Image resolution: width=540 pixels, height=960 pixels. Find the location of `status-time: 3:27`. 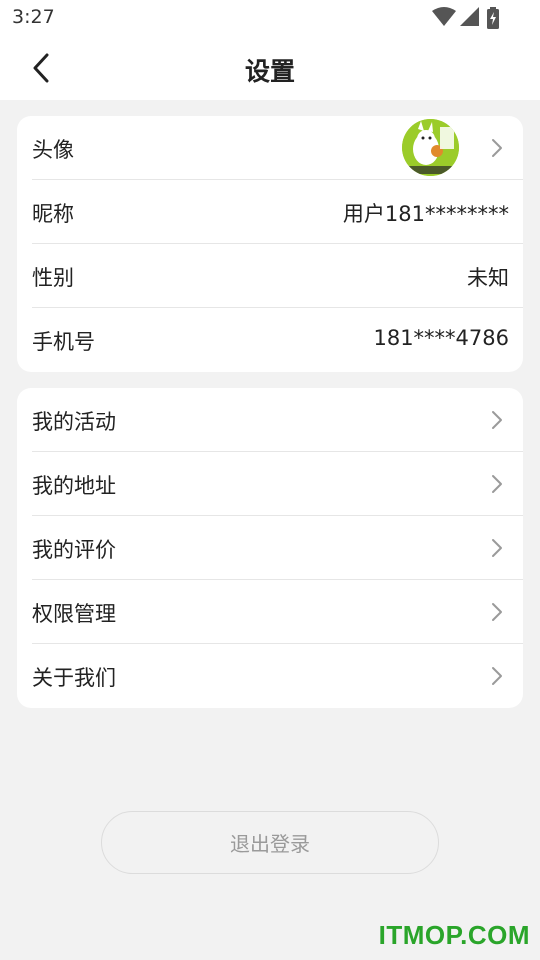

status-time: 3:27 is located at coordinates (33, 17).